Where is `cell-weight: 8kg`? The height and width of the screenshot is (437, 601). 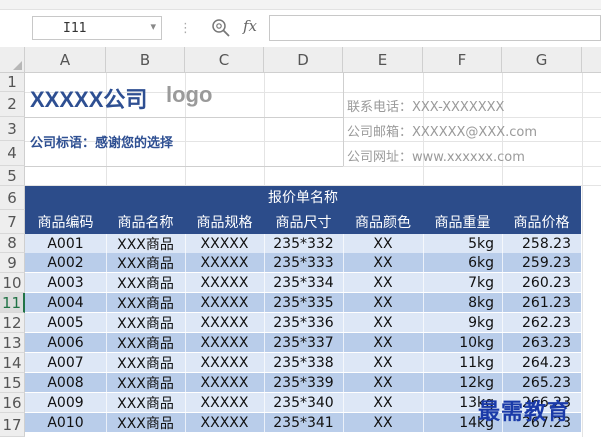 cell-weight: 8kg is located at coordinates (462, 302).